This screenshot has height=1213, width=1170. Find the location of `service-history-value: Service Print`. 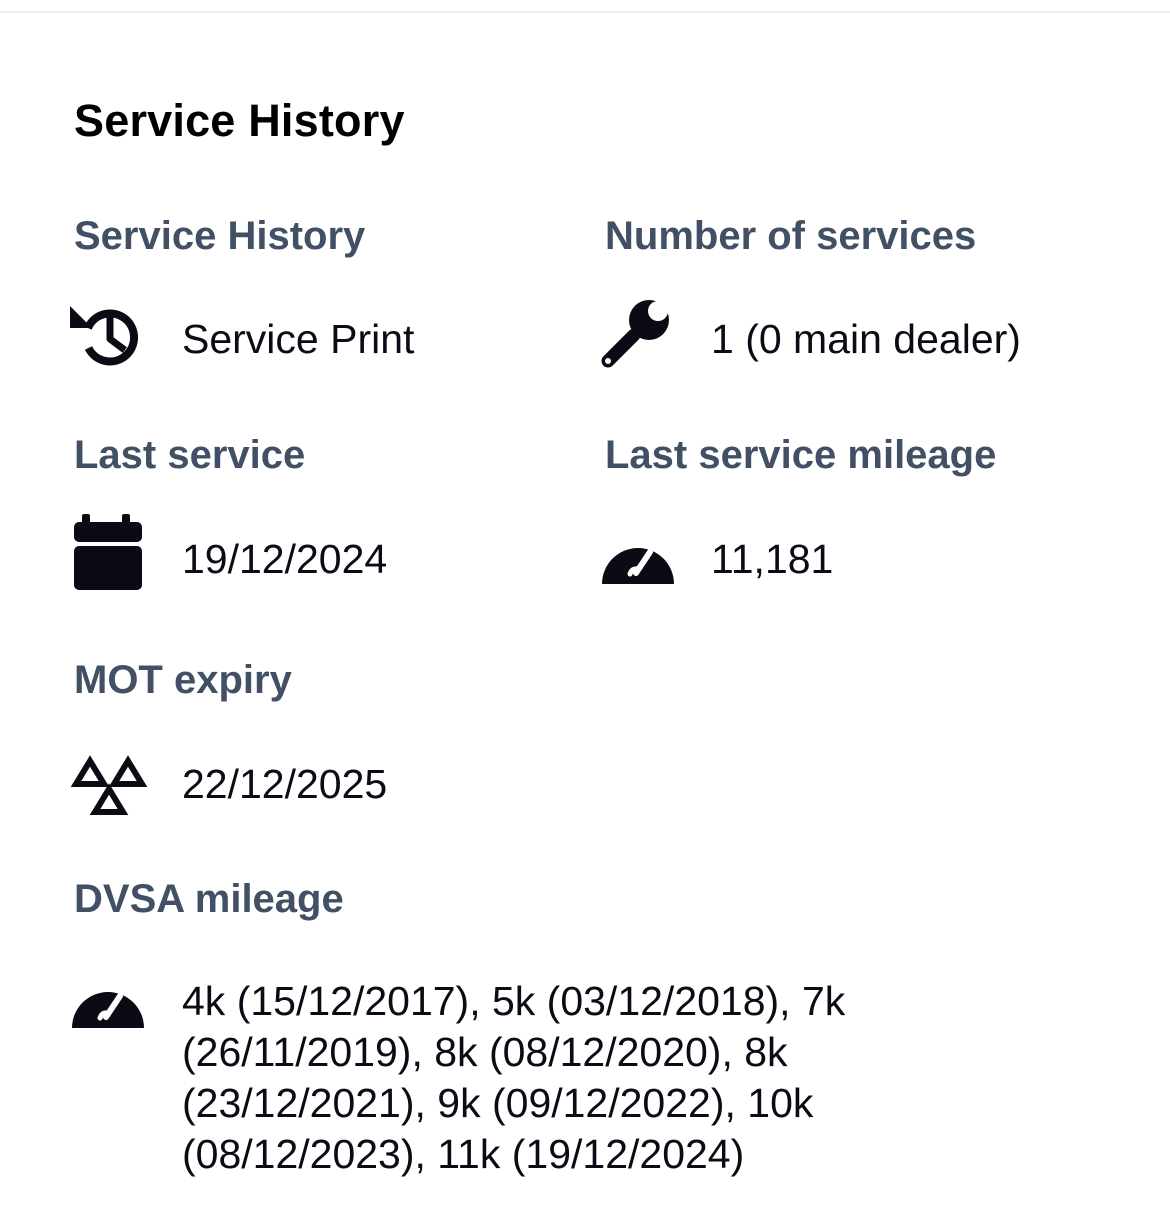

service-history-value: Service Print is located at coordinates (298, 339).